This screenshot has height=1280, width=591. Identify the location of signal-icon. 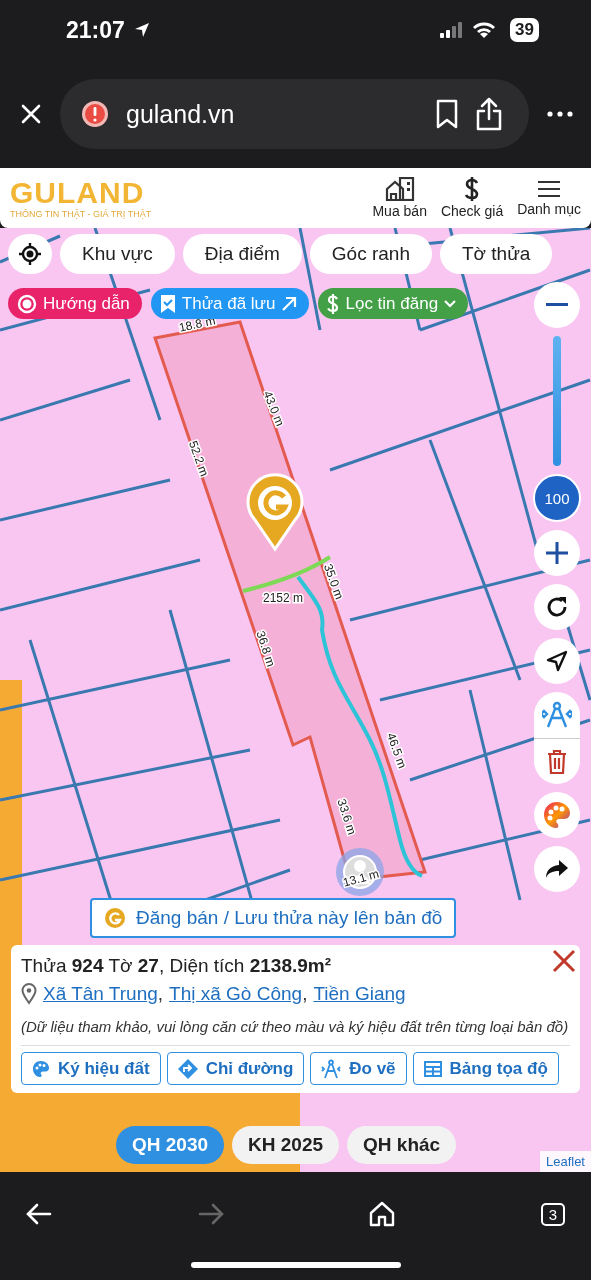
(452, 30).